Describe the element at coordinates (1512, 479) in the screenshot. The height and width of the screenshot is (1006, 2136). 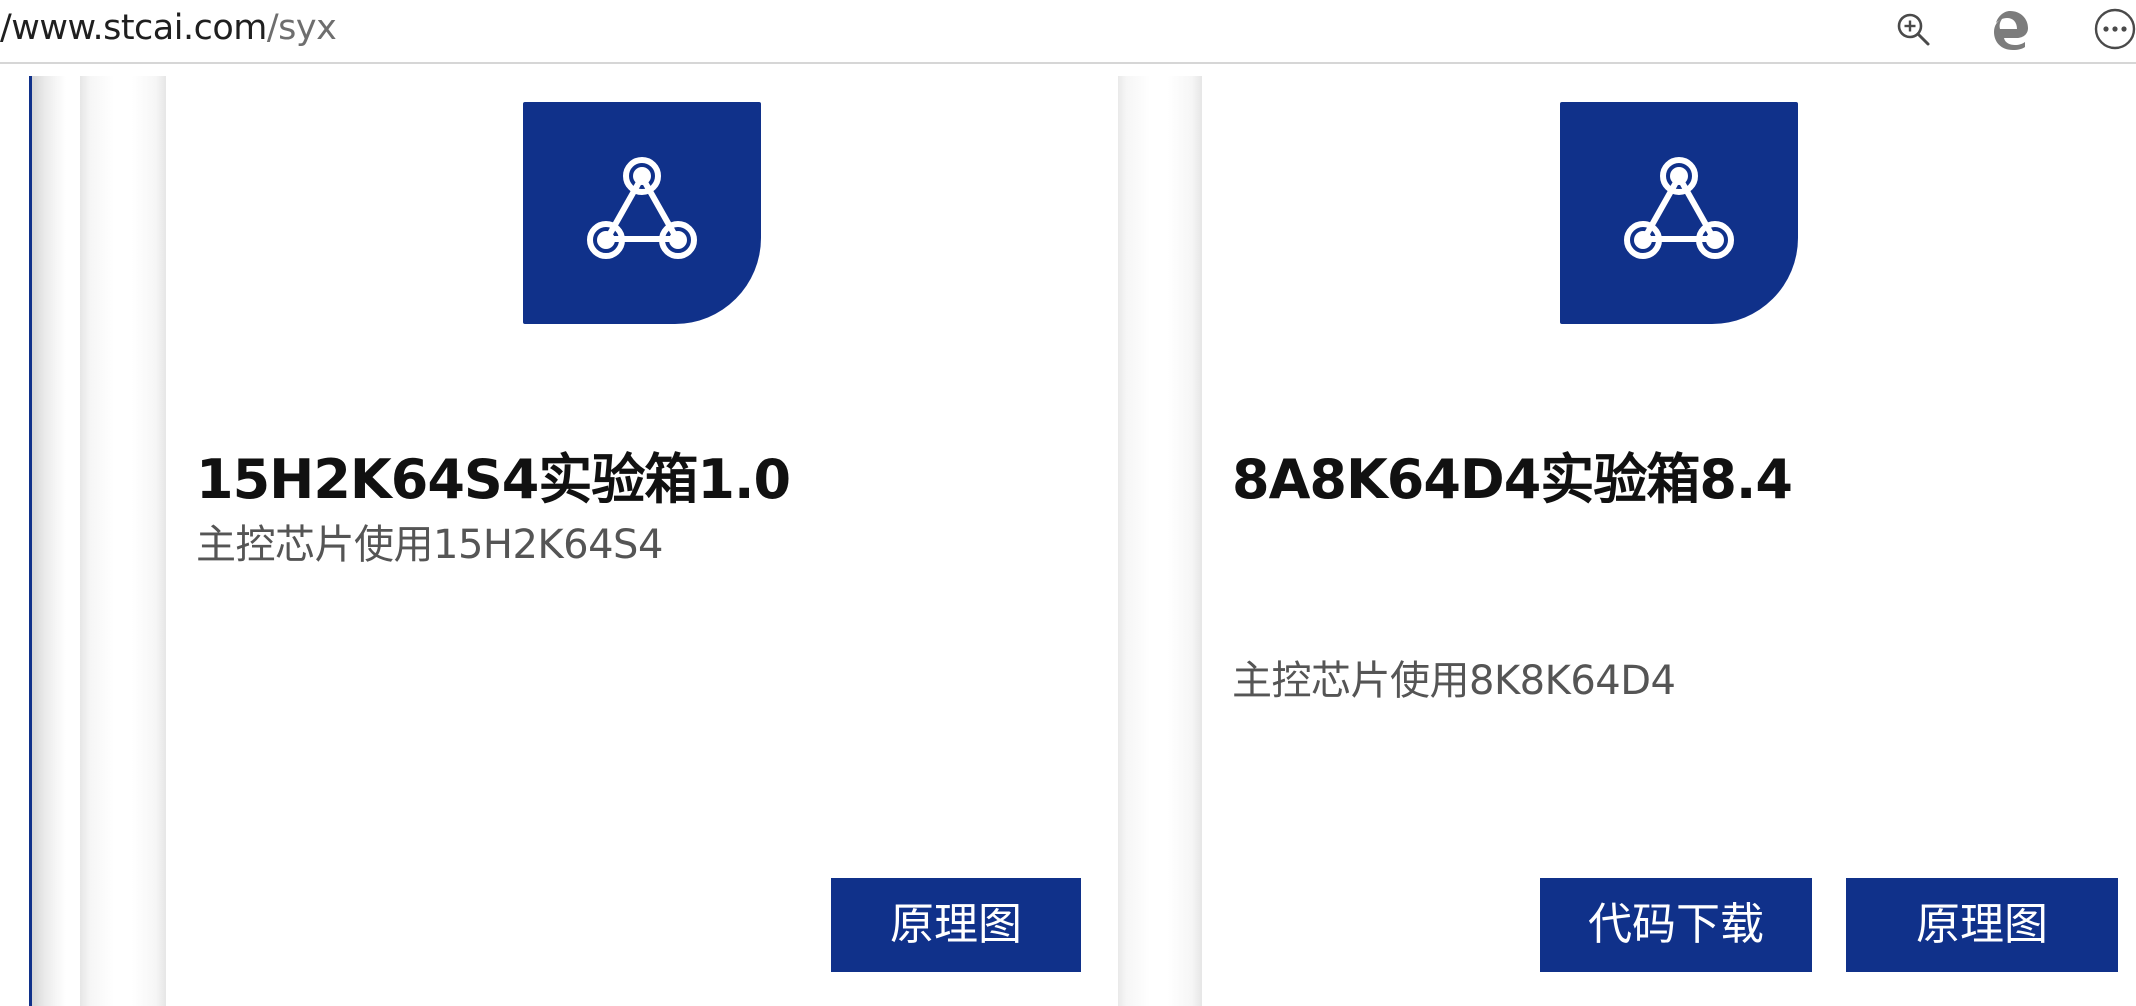
I see `card-title: 8A8K64D4实验箱8.4` at that location.